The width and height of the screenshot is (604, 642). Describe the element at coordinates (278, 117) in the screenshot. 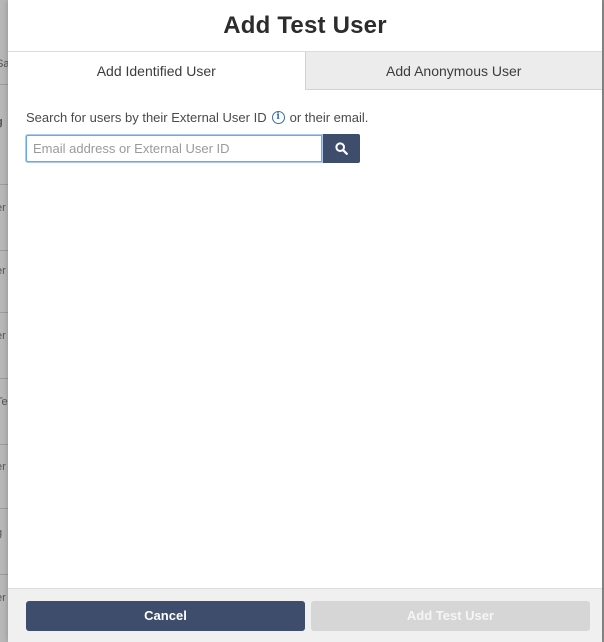

I see `info-icon: i` at that location.